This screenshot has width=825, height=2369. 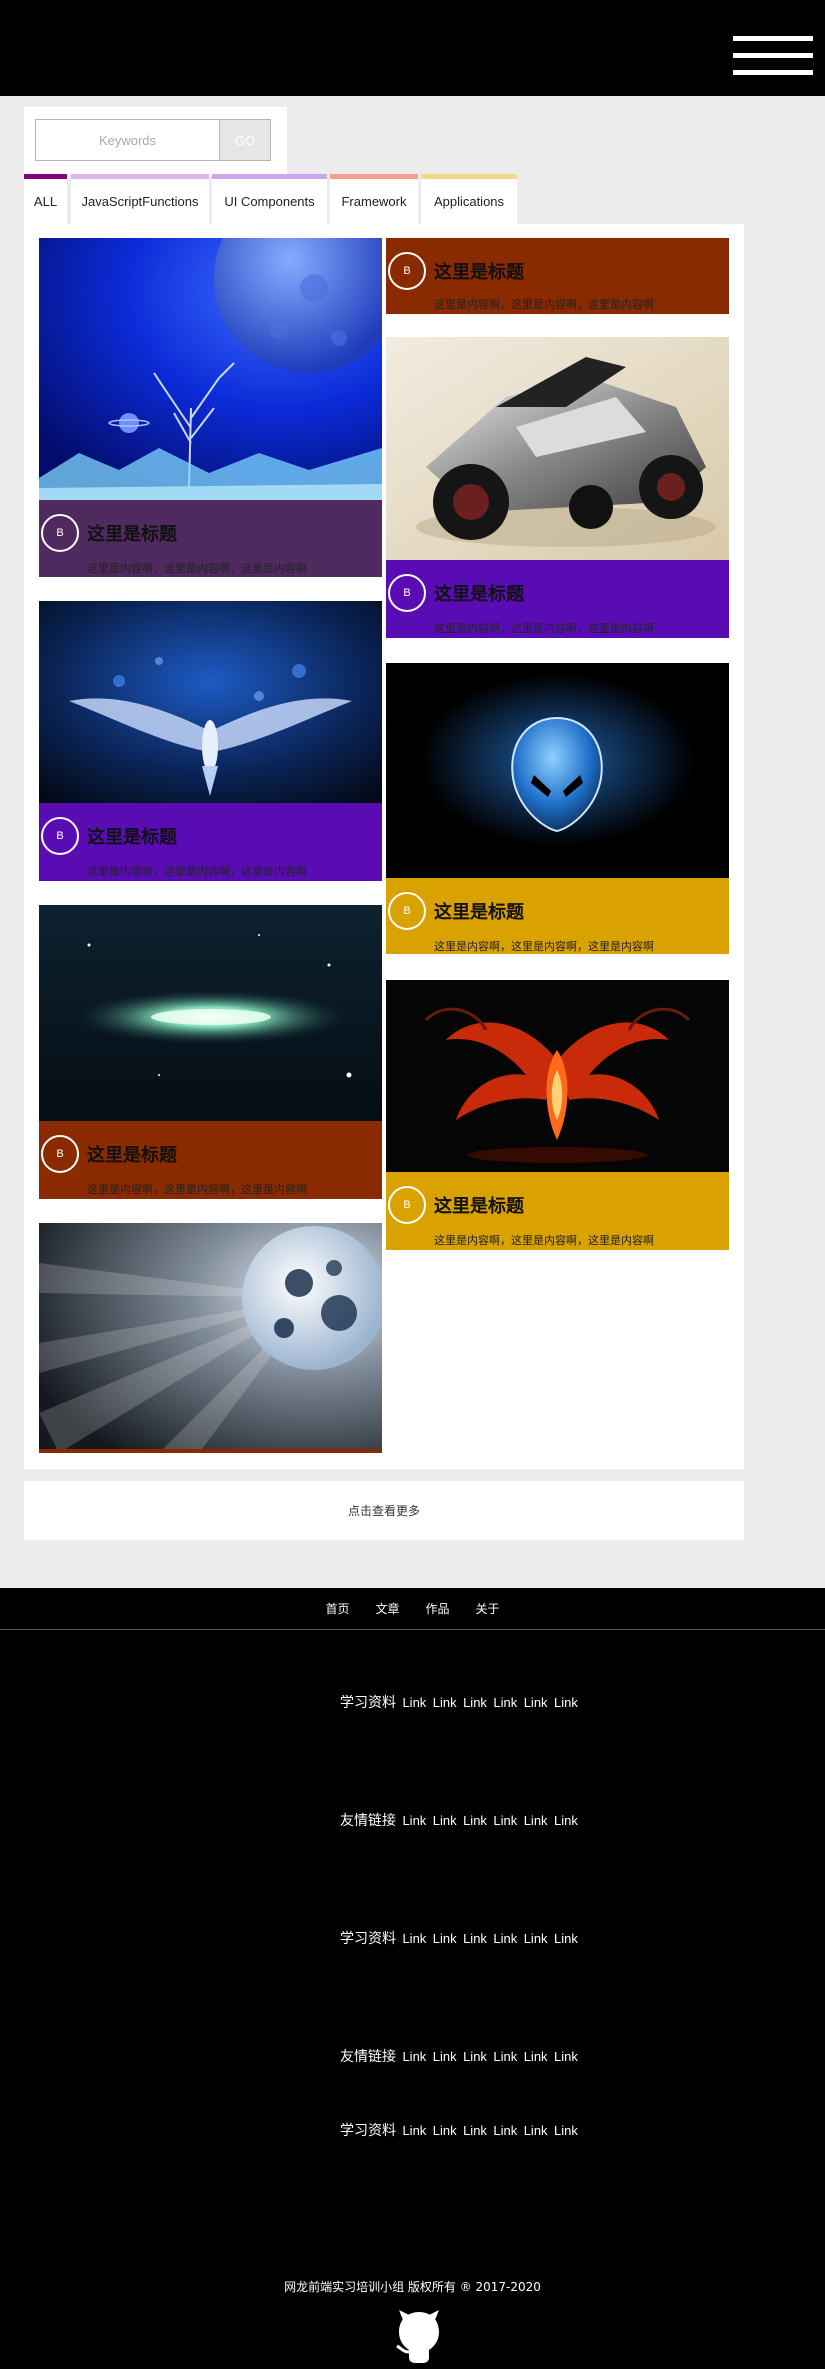 What do you see at coordinates (557, 1076) in the screenshot?
I see `card-image-red-dragon` at bounding box center [557, 1076].